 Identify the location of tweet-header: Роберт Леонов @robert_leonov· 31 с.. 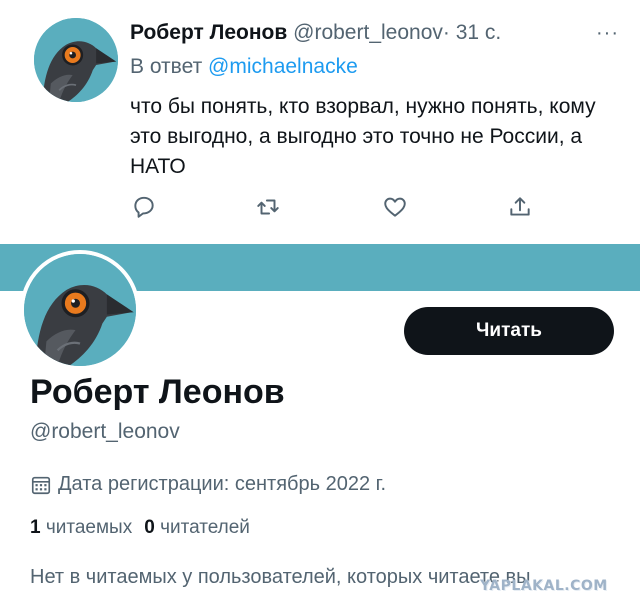
(315, 33).